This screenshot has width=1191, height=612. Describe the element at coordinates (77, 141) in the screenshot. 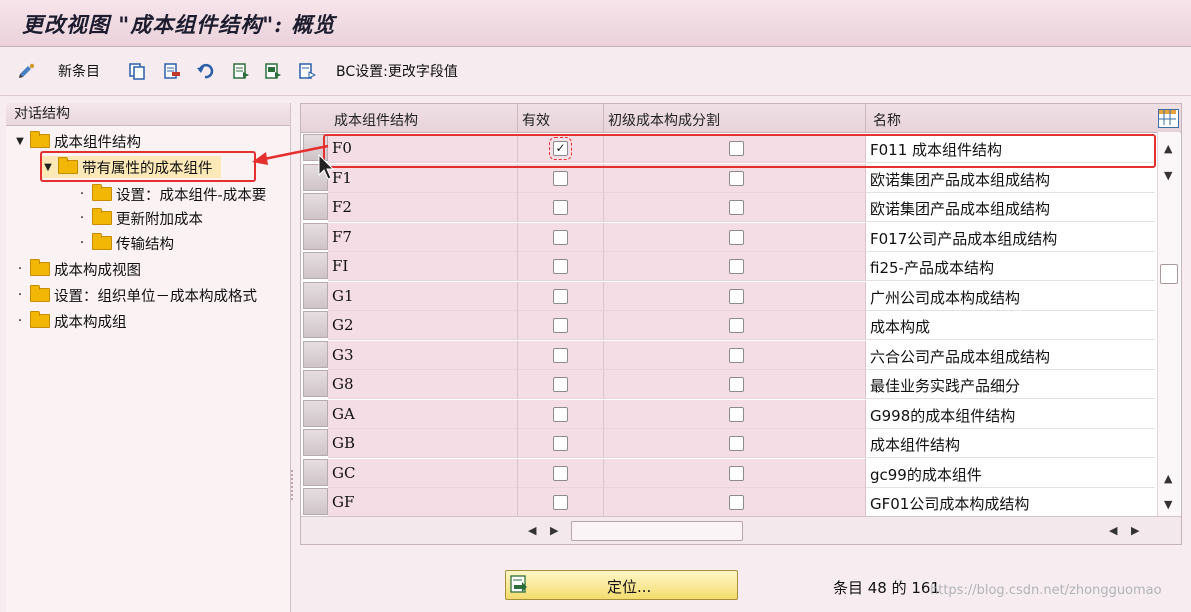

I see `tree-node-cost-component-structure: ▼ 成本组件结构` at that location.